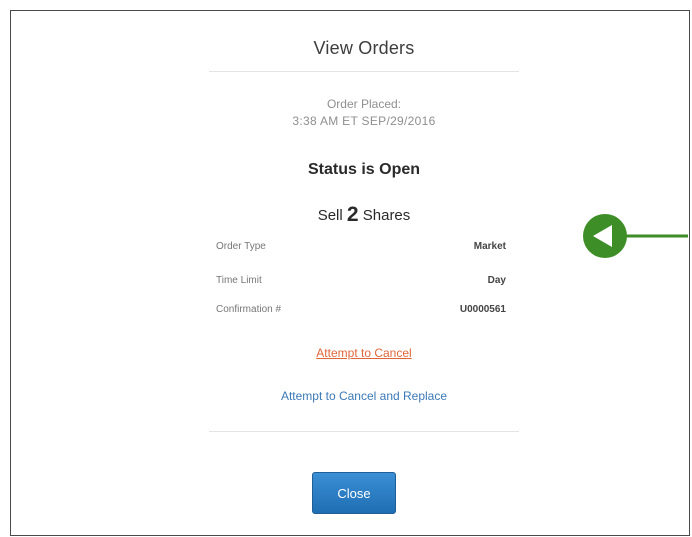 The image size is (692, 537). I want to click on attempt-to-cancel-and-replace-link: Attempt to Cancel and Replace, so click(364, 396).